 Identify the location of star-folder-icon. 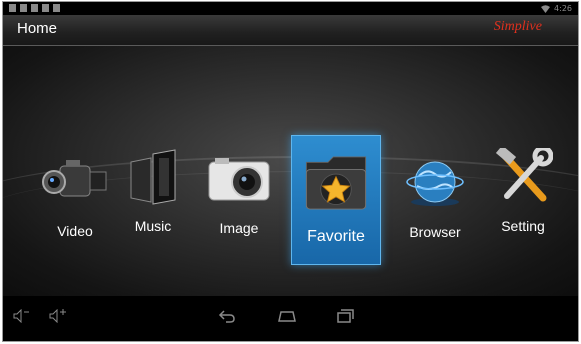
(336, 183).